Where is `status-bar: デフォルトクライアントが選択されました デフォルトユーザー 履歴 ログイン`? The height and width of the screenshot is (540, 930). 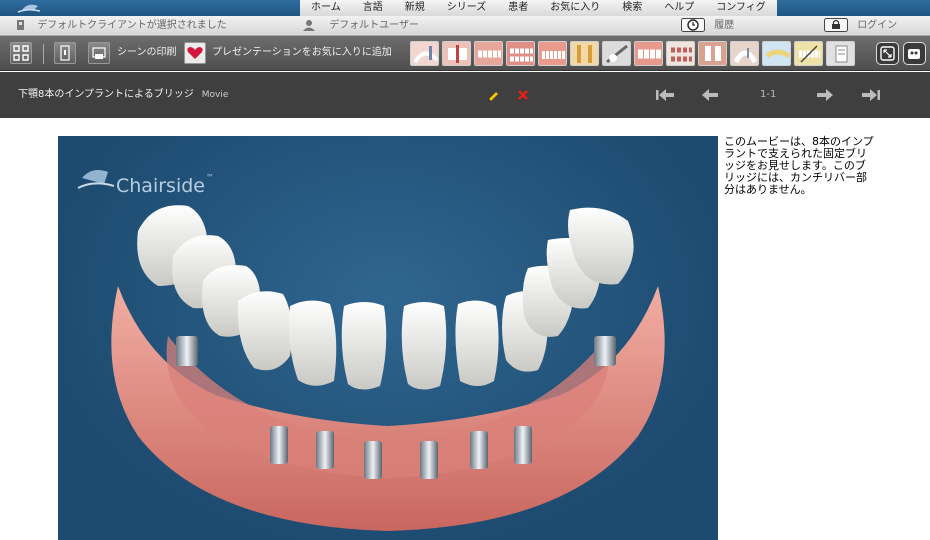 status-bar: デフォルトクライアントが選択されました デフォルトユーザー 履歴 ログイン is located at coordinates (465, 26).